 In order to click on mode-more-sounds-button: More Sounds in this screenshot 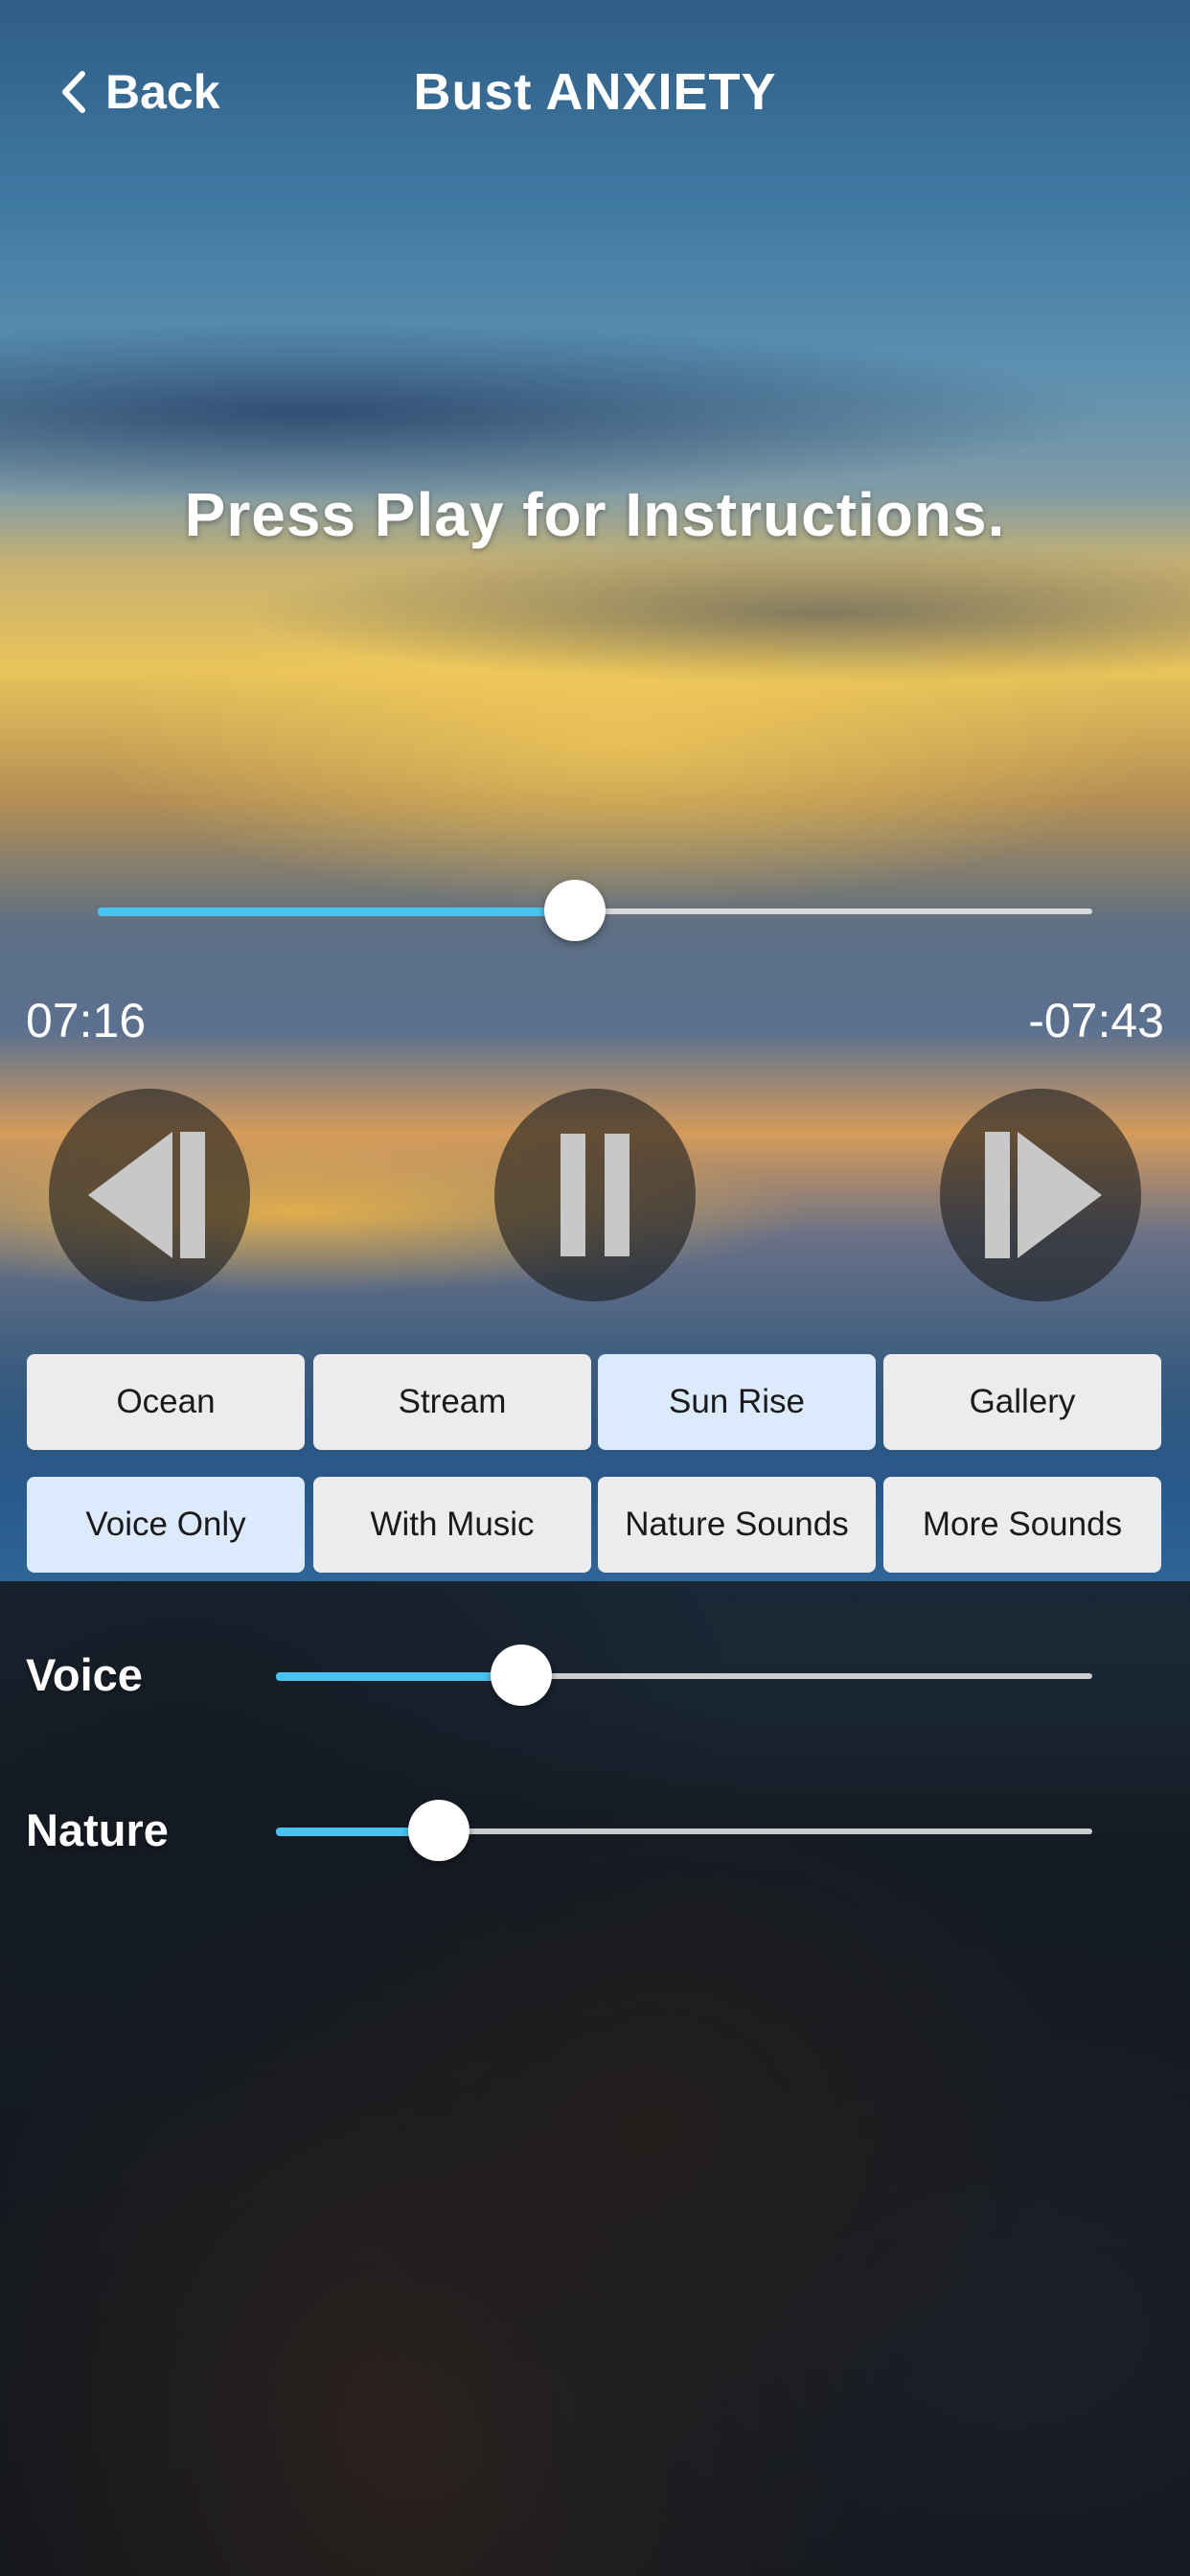, I will do `click(1022, 1525)`.